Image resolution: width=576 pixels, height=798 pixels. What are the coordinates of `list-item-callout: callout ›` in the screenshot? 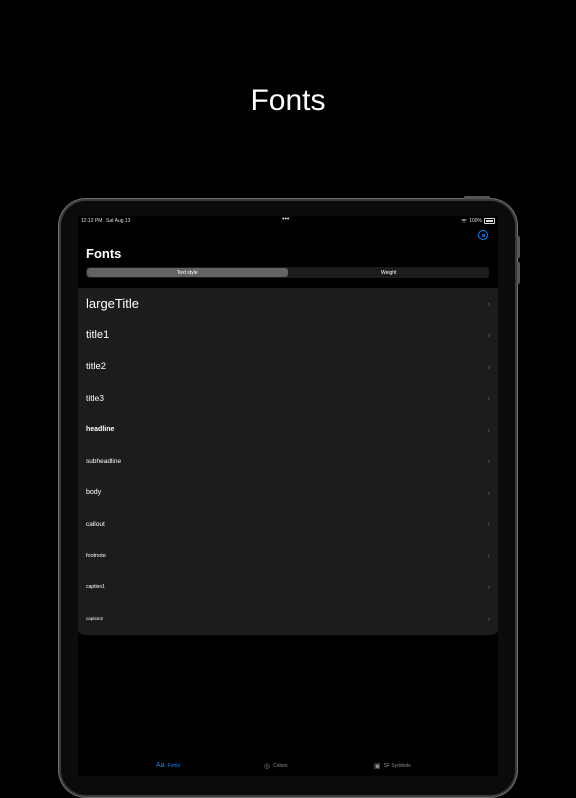 It's located at (288, 525).